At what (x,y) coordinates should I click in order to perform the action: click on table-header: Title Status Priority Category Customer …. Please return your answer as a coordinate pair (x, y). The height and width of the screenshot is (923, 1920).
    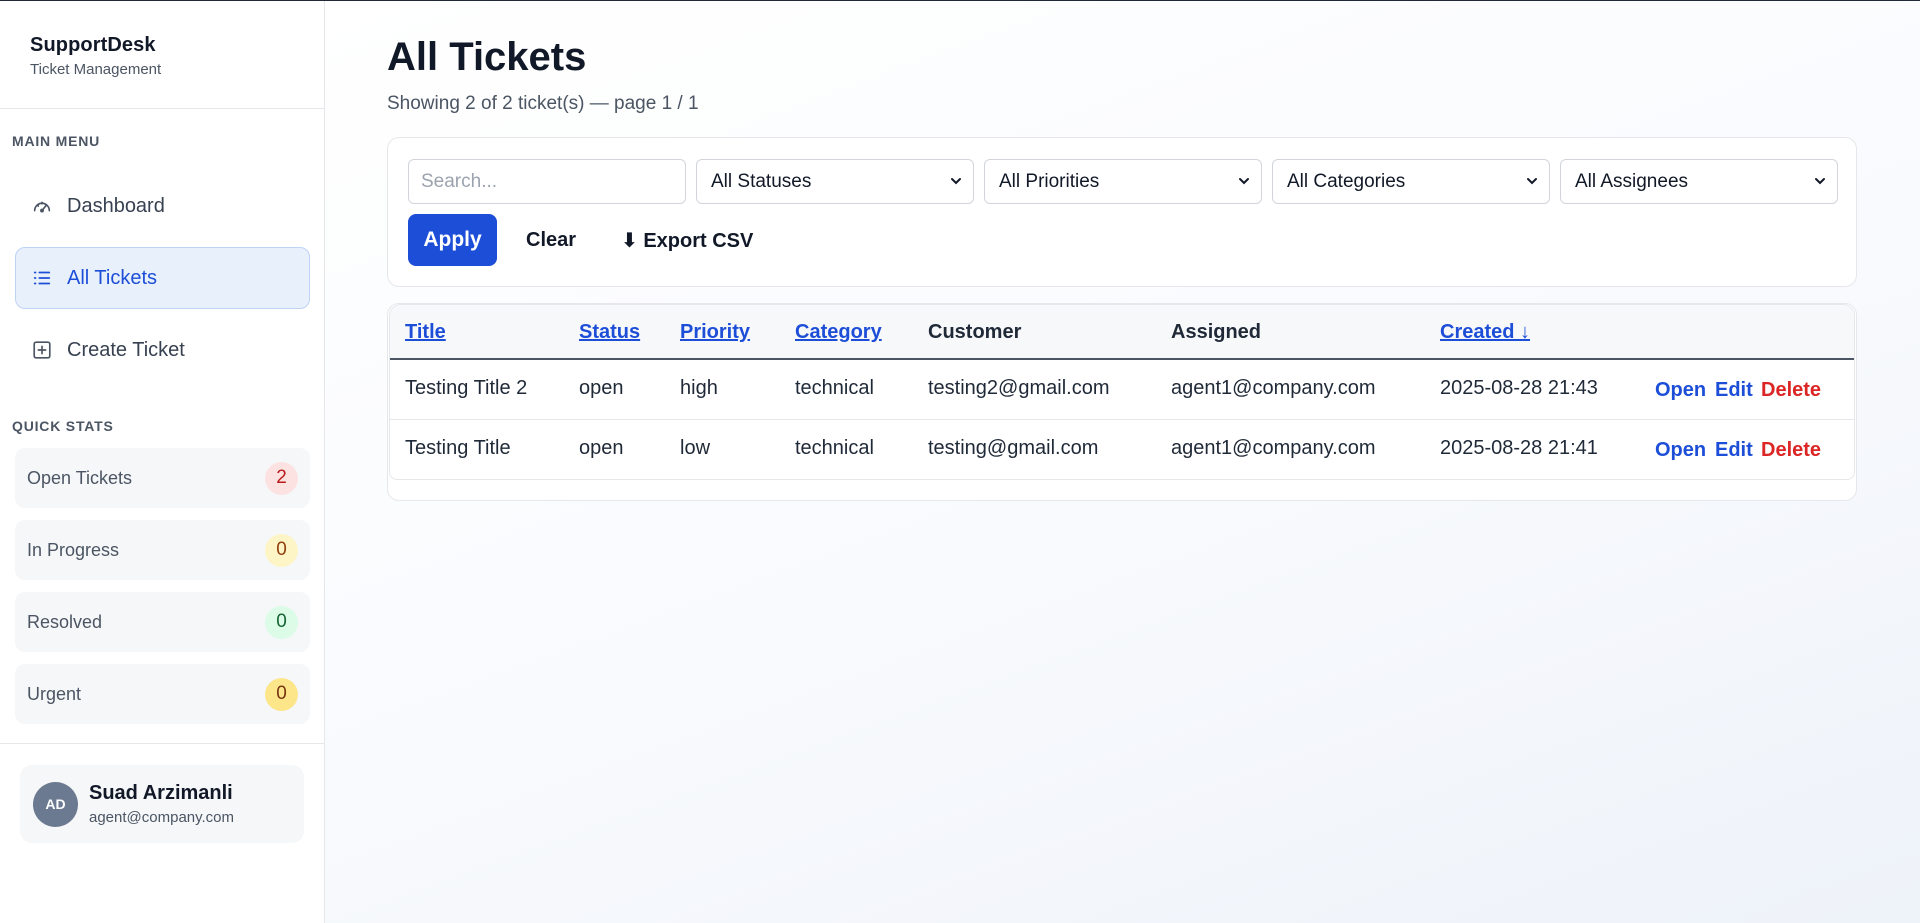
    Looking at the image, I should click on (1122, 332).